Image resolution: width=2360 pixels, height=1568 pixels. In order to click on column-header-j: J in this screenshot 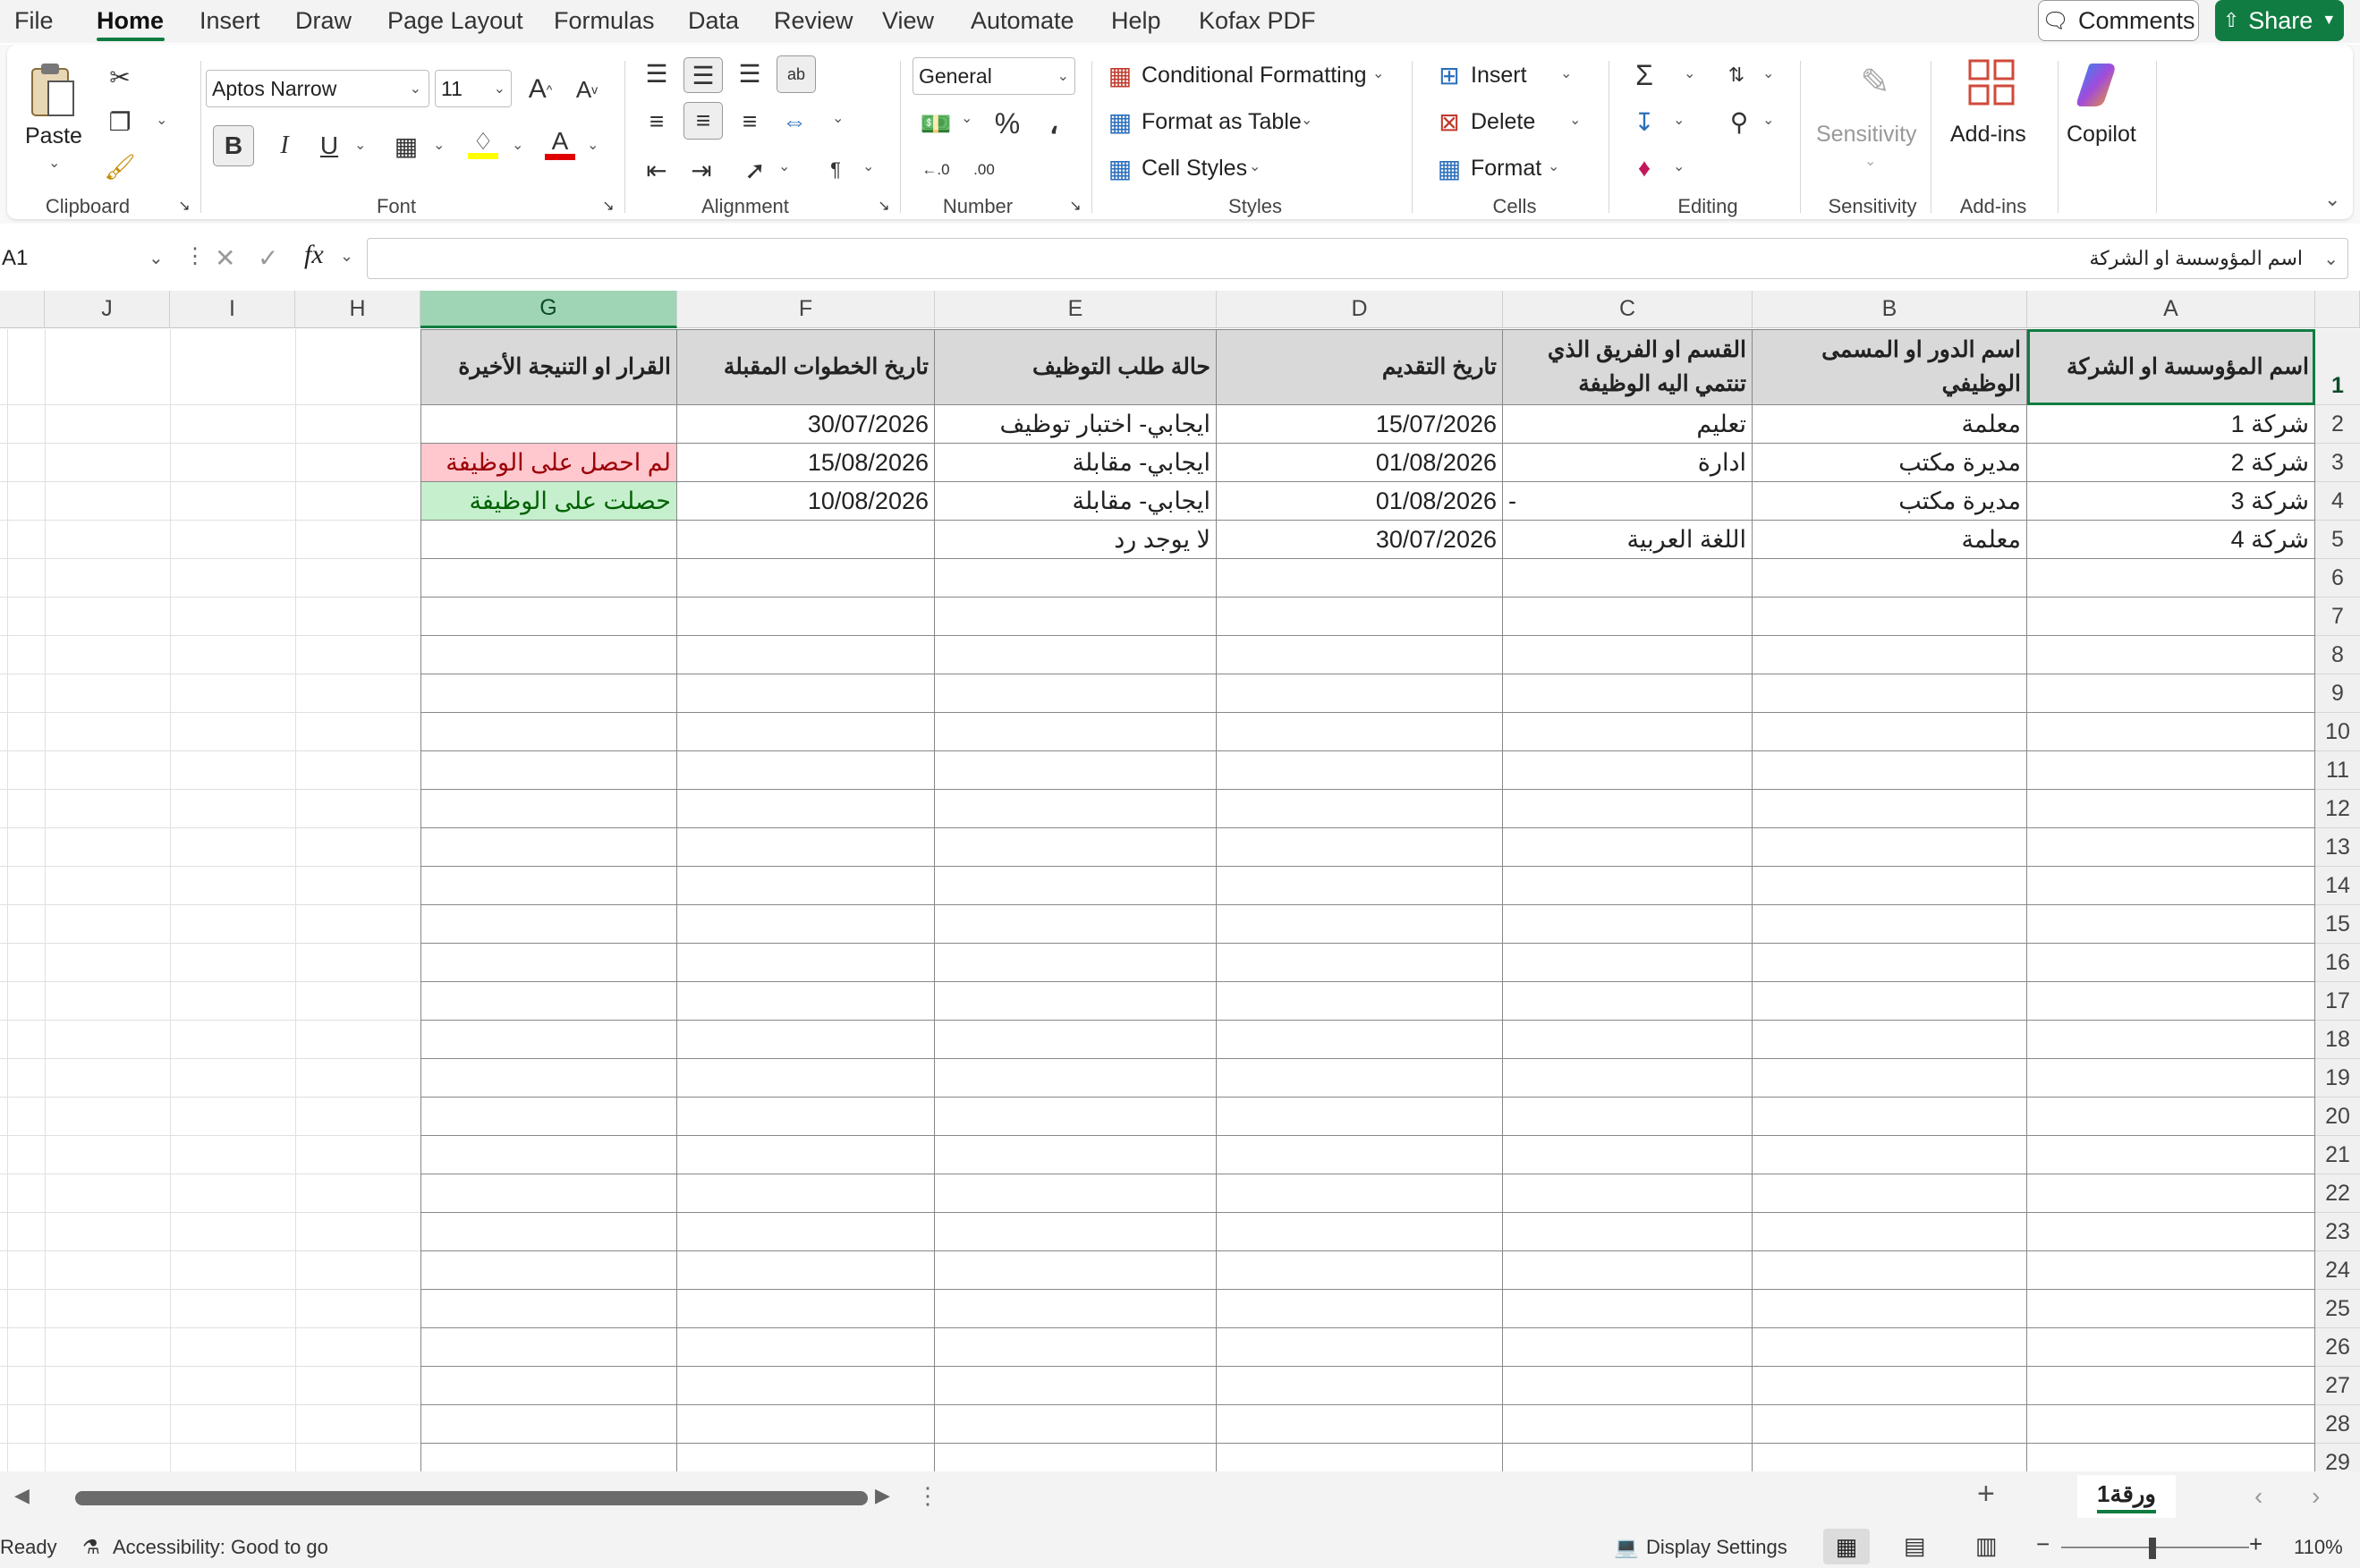, I will do `click(108, 309)`.